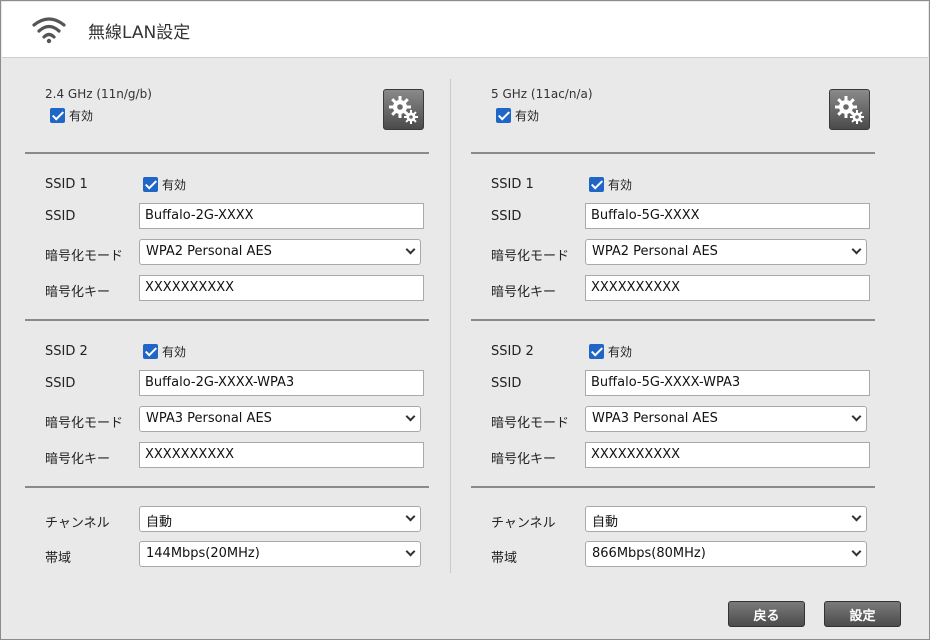 The image size is (930, 640). What do you see at coordinates (281, 383) in the screenshot?
I see `ssid2-name-input: Buffalo-2G-XXXX-WPA3` at bounding box center [281, 383].